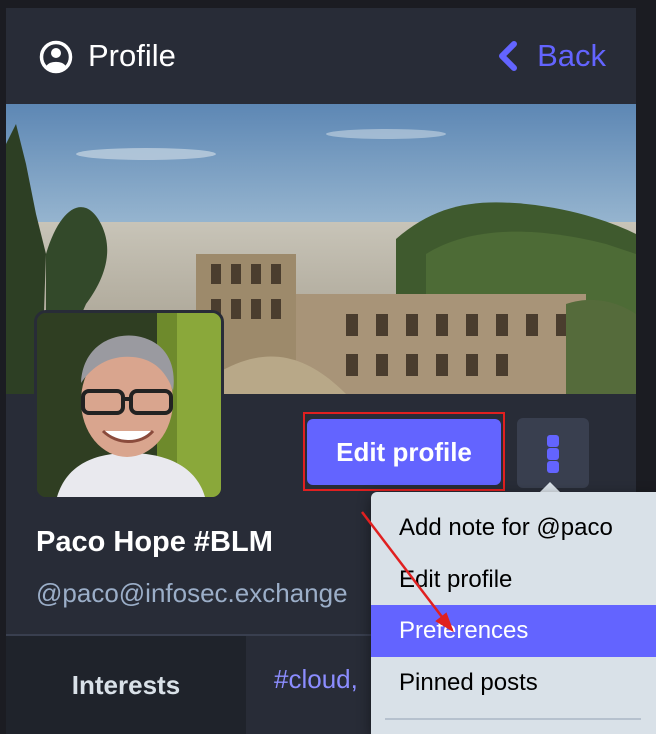 This screenshot has height=734, width=656. I want to click on menu-item-preferences: Preferences, so click(513, 631).